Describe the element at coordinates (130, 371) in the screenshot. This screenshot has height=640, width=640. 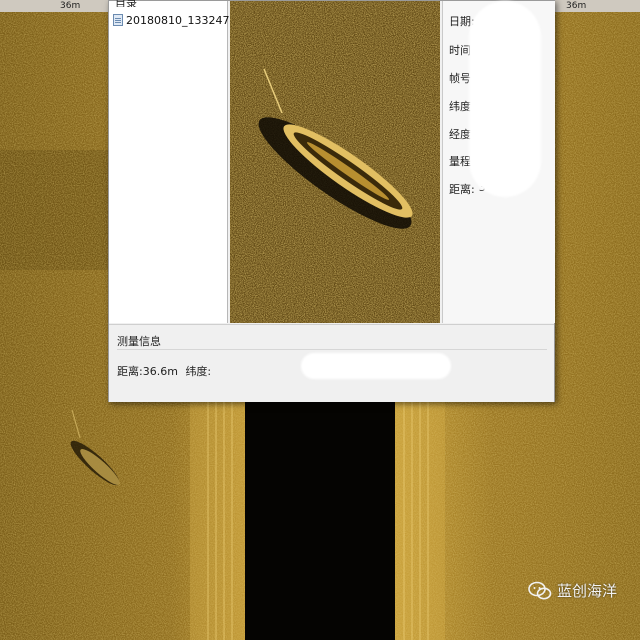
I see `distance-label: 距离:` at that location.